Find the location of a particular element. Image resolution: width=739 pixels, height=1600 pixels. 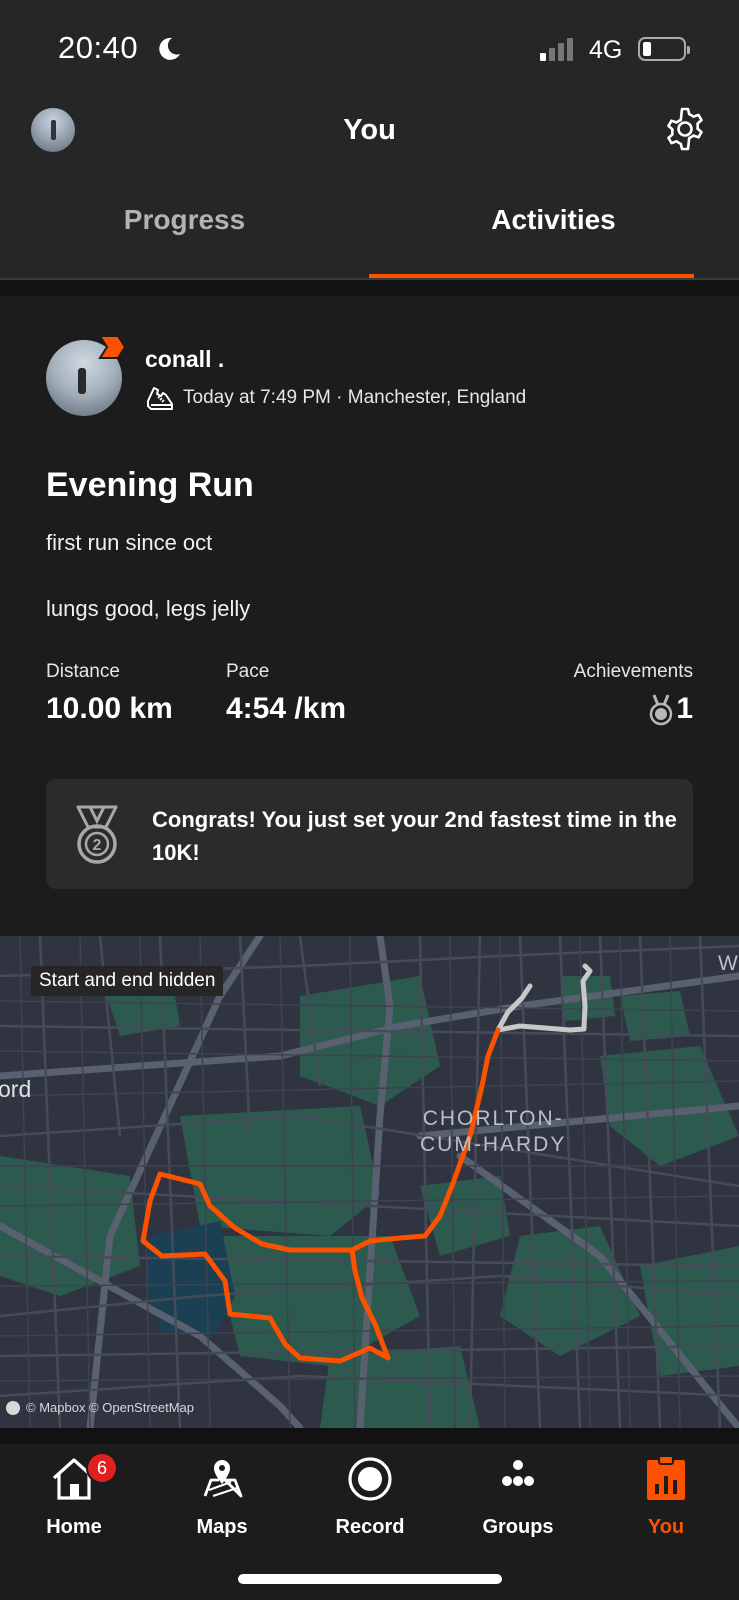

svg-text: 2 is located at coordinates (97, 845).